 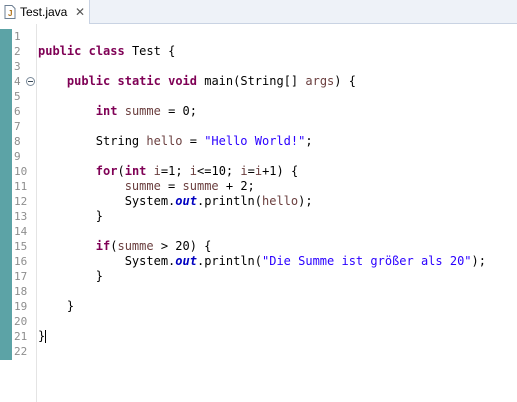 I want to click on line-number: 15, so click(x=21, y=246).